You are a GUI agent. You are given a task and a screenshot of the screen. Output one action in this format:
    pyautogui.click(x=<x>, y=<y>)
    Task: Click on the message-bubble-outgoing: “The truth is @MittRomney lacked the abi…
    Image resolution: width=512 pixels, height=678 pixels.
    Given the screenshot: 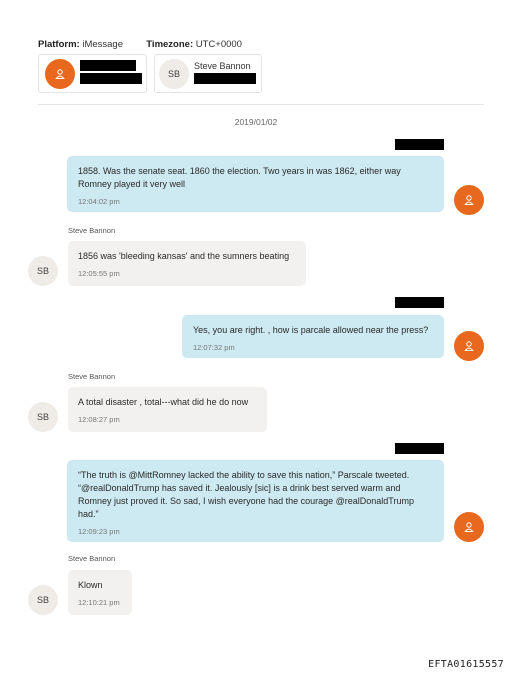 What is the action you would take?
    pyautogui.click(x=255, y=501)
    